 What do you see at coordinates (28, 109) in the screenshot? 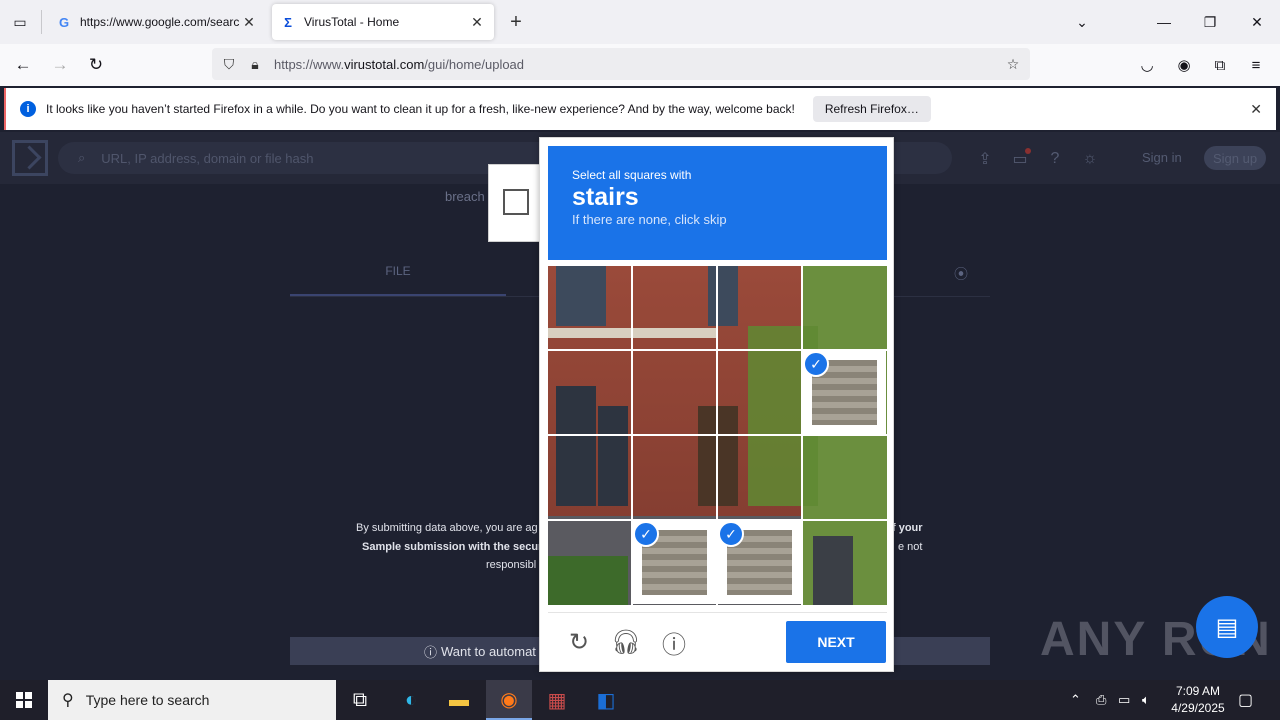
I see `info-icon: i` at bounding box center [28, 109].